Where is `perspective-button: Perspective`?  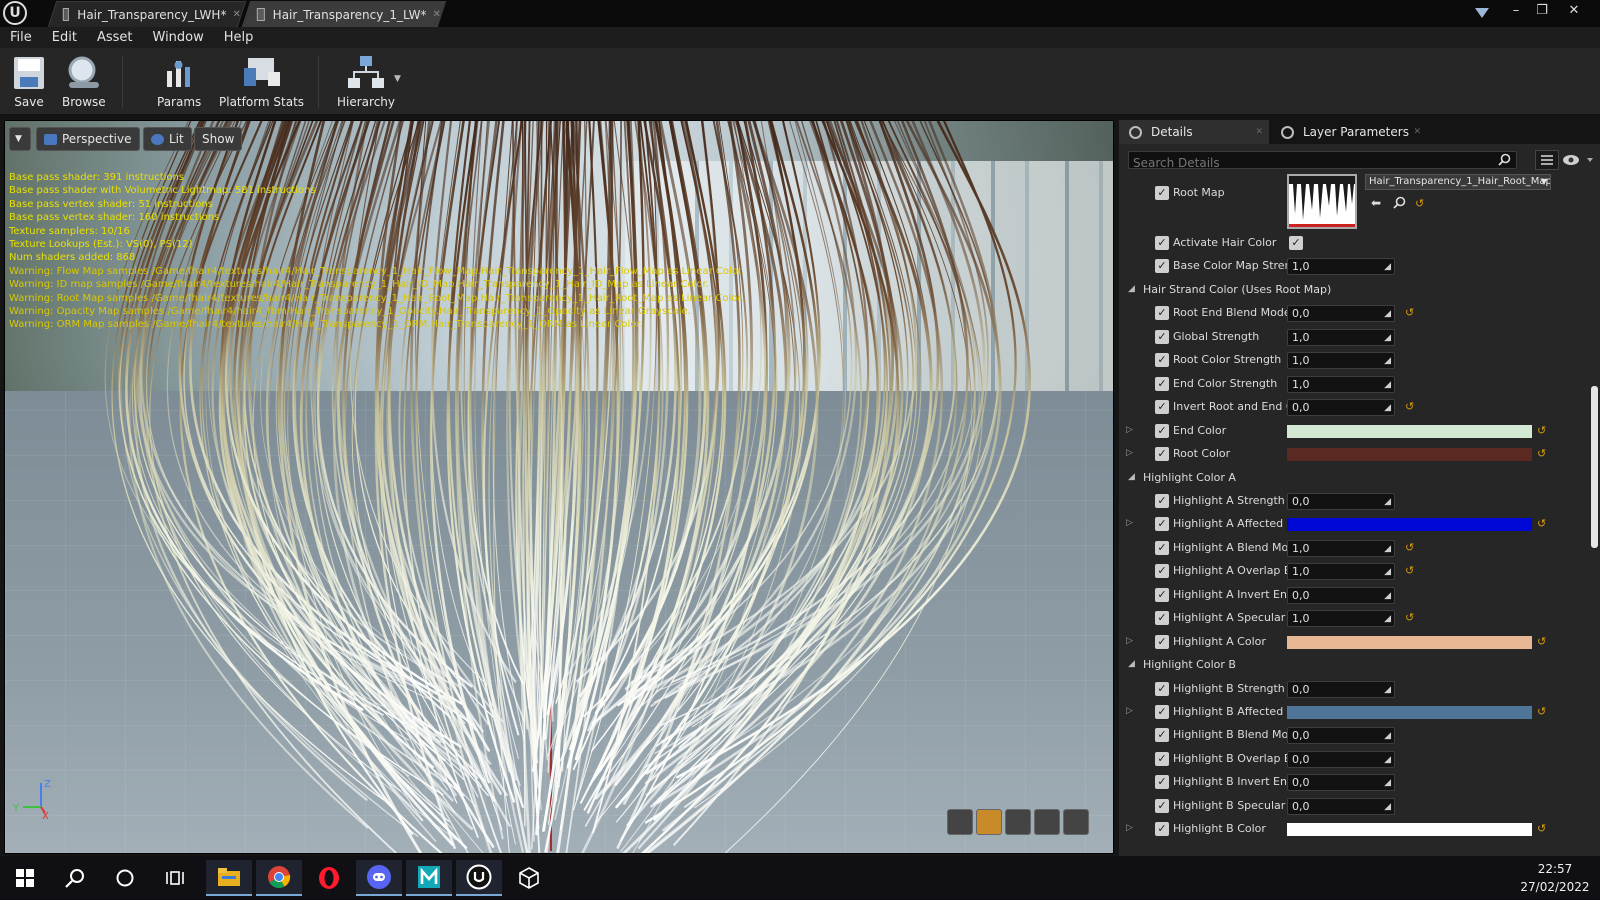
perspective-button: Perspective is located at coordinates (88, 139).